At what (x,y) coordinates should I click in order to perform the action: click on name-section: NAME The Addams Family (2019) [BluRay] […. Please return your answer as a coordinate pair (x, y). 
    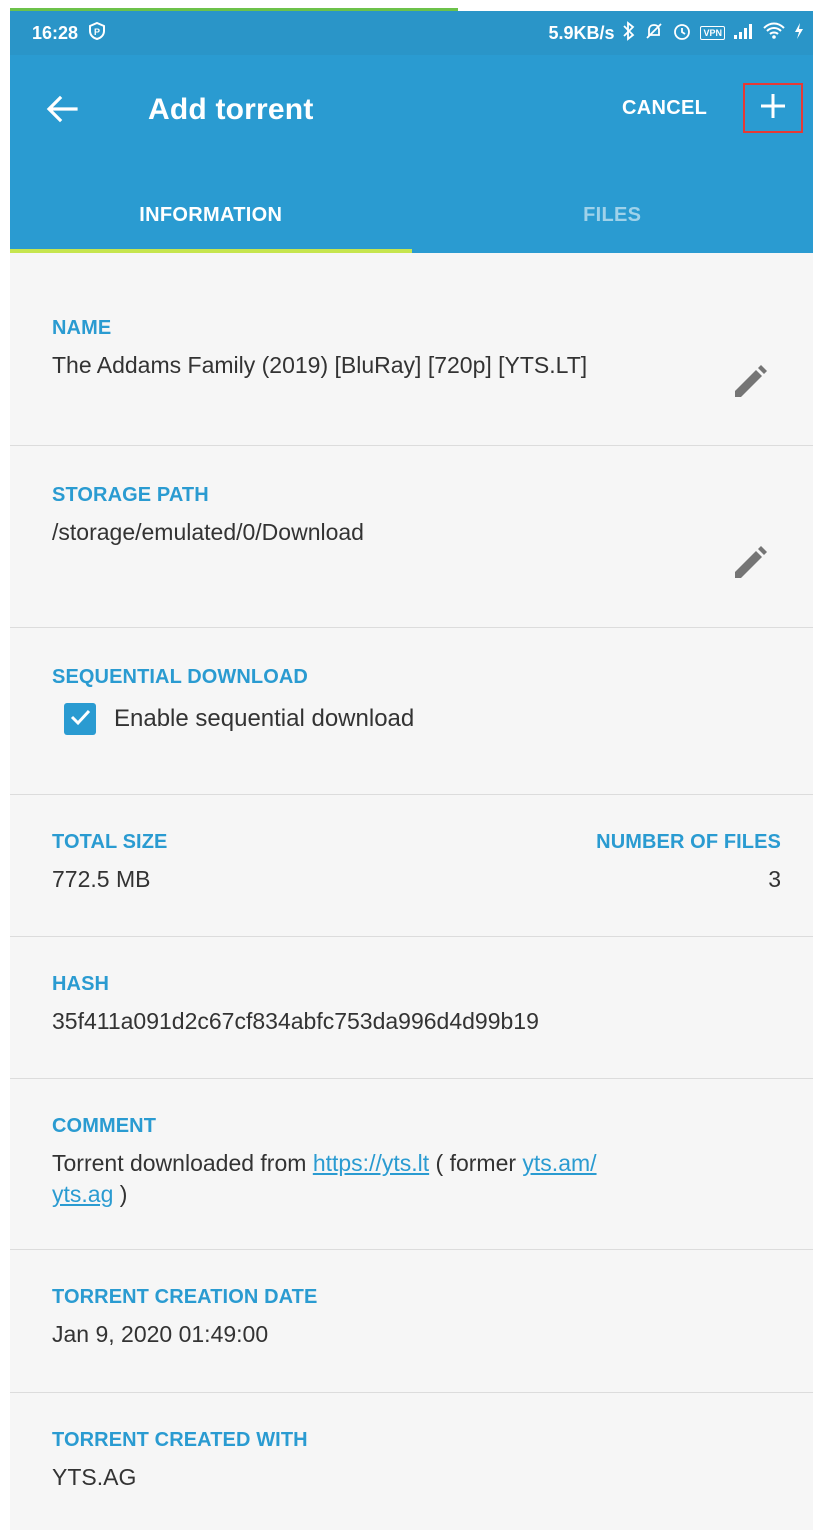
    Looking at the image, I should click on (411, 349).